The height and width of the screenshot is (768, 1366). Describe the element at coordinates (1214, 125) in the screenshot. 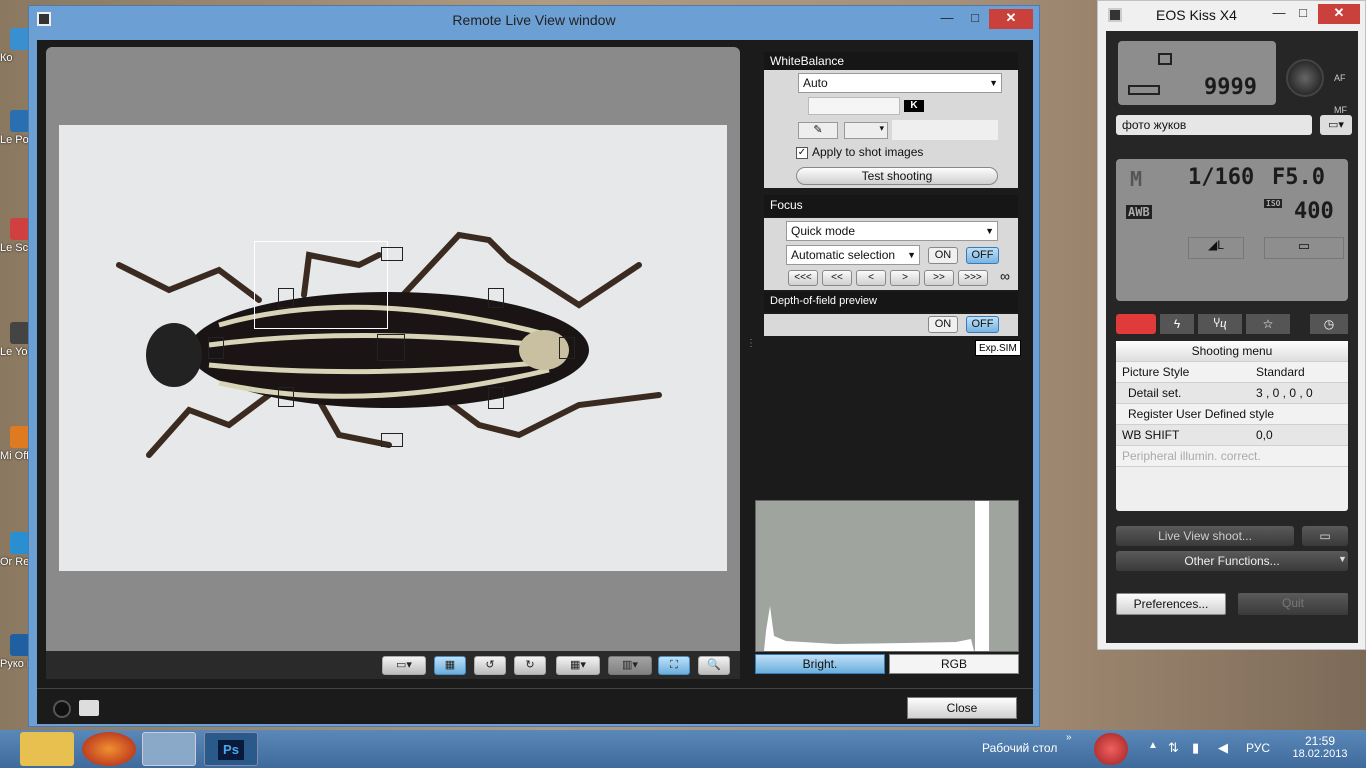

I see `folder-field: фото жуков` at that location.